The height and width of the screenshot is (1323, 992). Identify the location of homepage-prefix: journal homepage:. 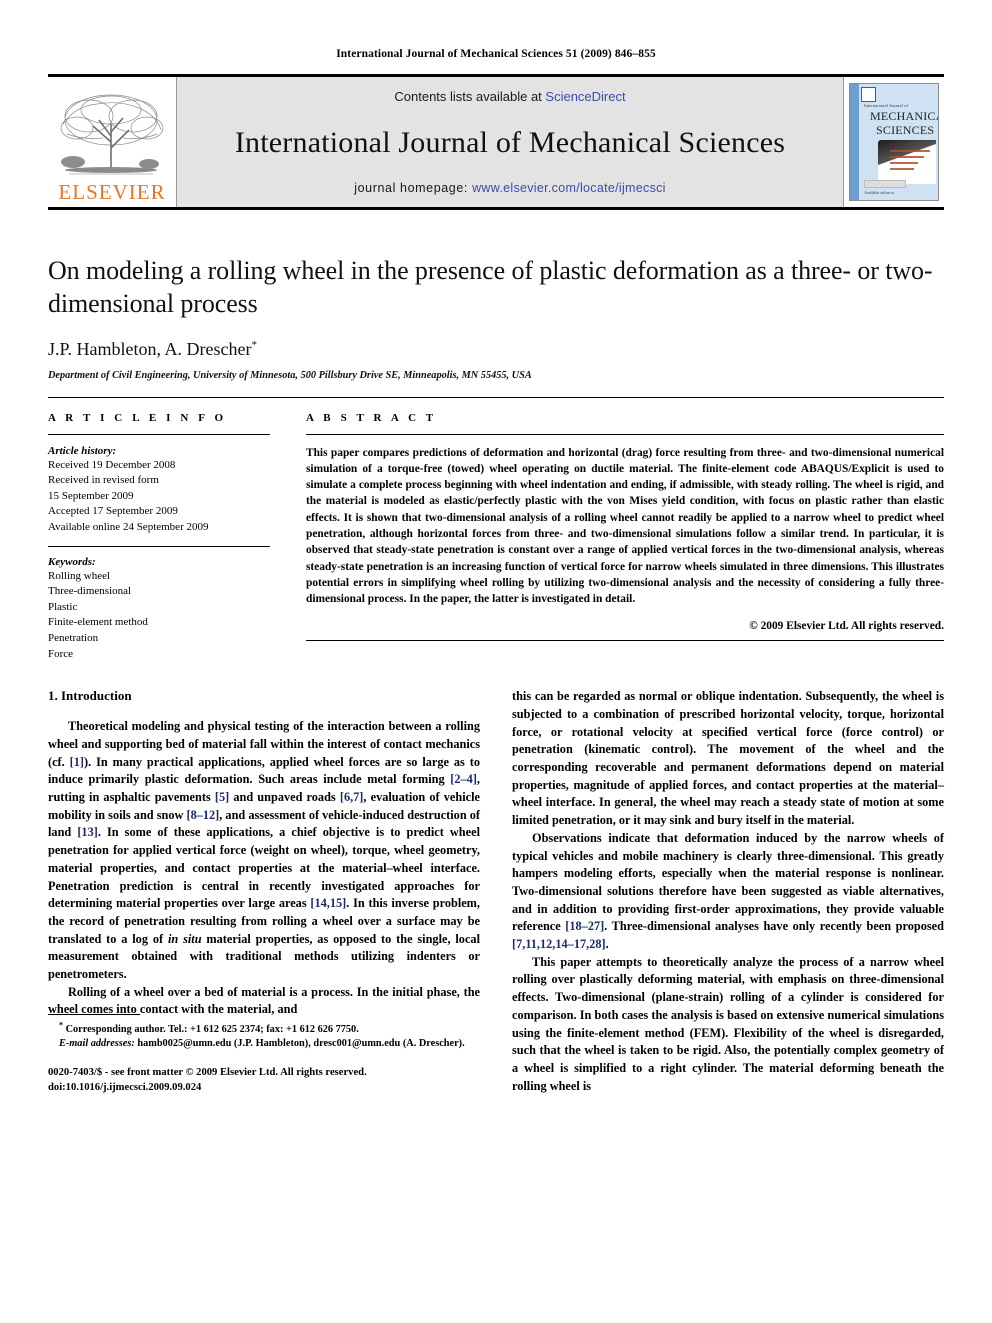
(413, 188).